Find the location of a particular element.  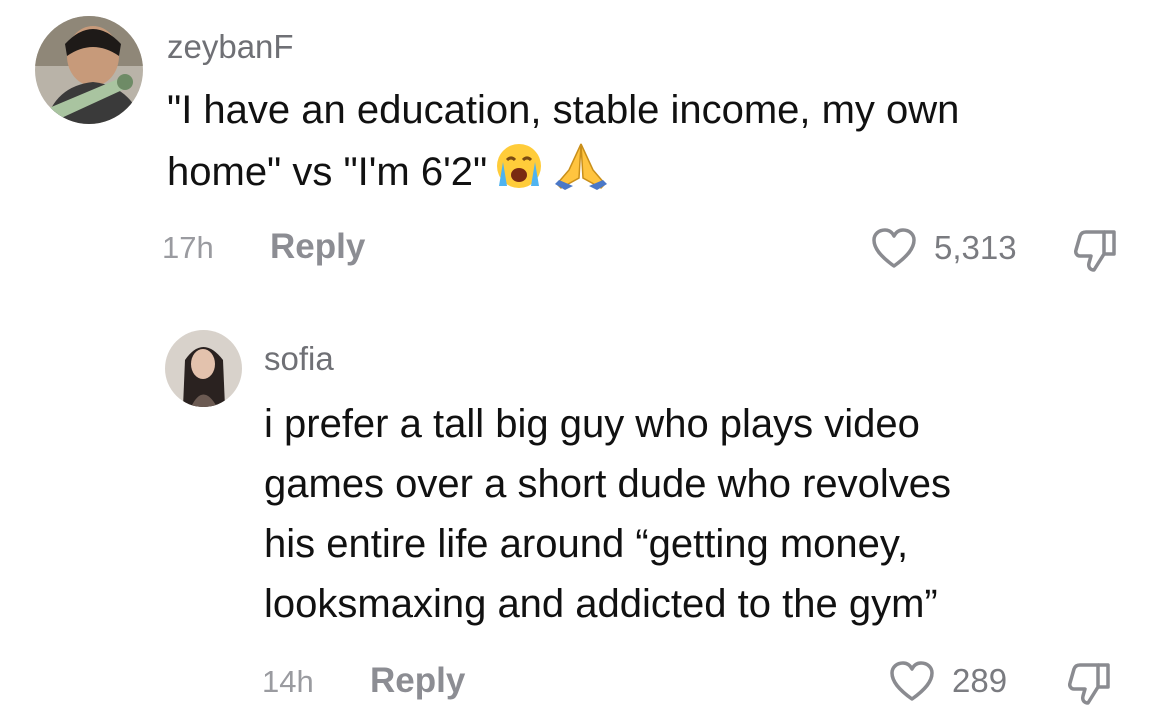

like-count: 289 is located at coordinates (980, 680).